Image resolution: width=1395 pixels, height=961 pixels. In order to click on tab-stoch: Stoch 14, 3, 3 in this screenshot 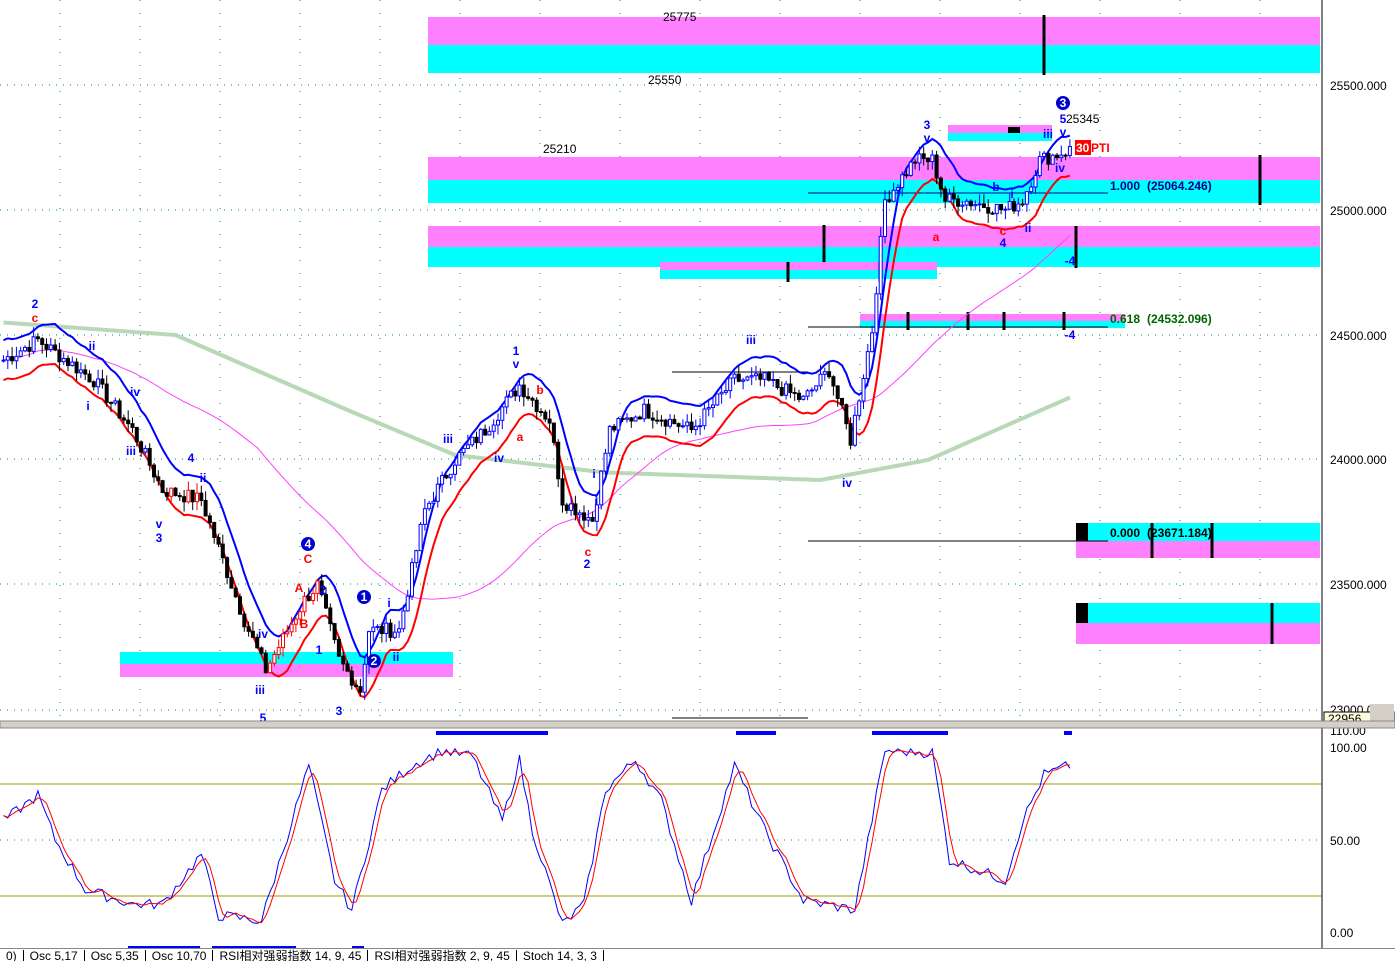, I will do `click(560, 955)`.